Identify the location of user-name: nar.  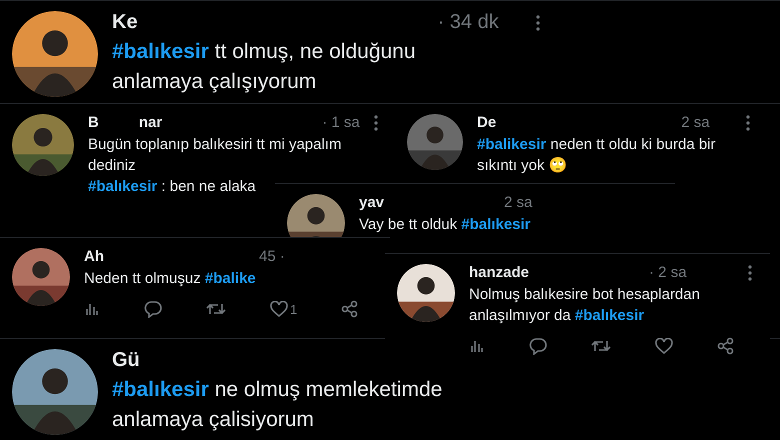
(150, 122).